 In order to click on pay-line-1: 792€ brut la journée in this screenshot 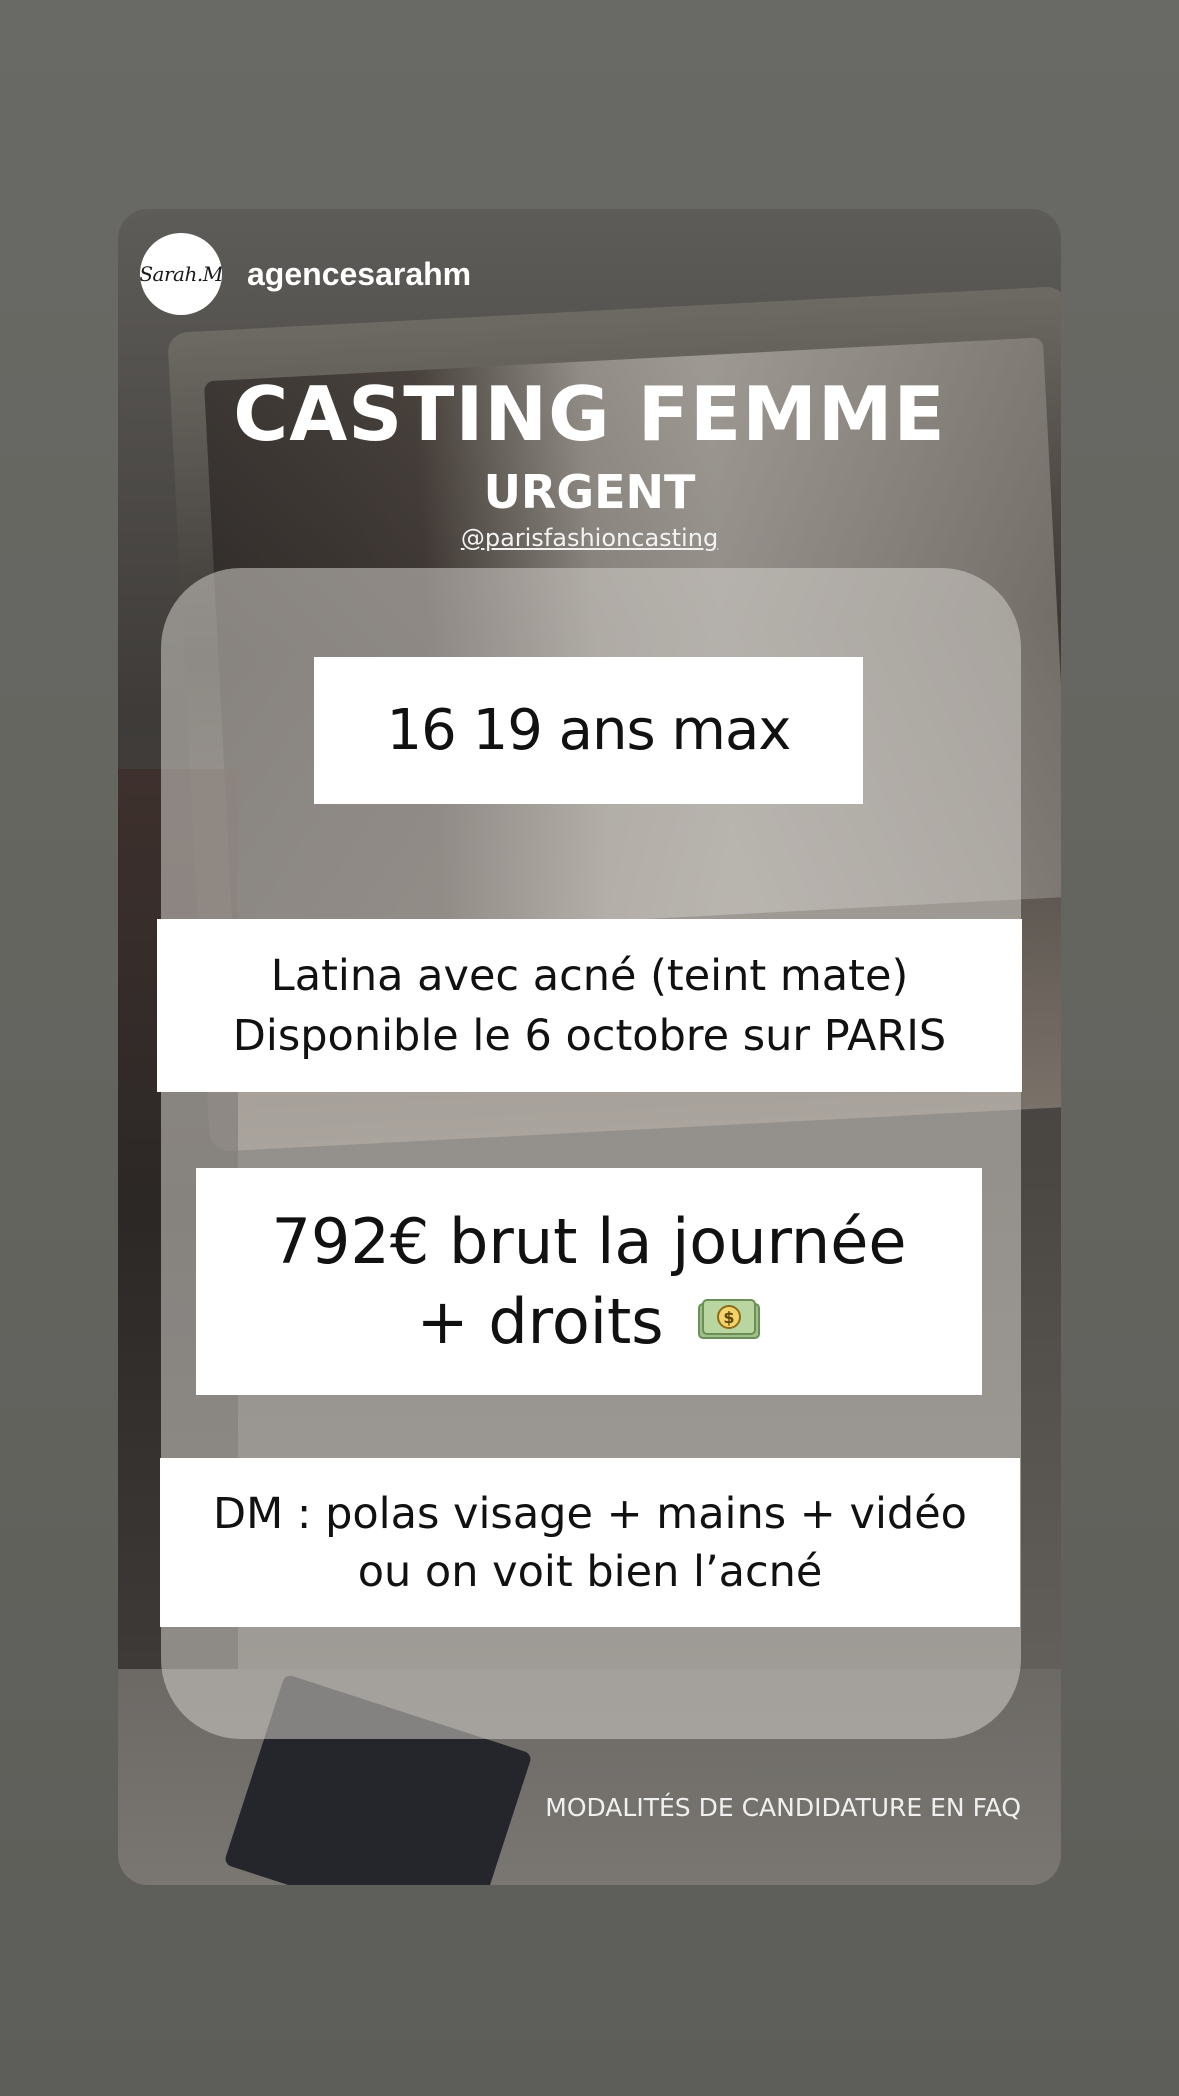, I will do `click(589, 1241)`.